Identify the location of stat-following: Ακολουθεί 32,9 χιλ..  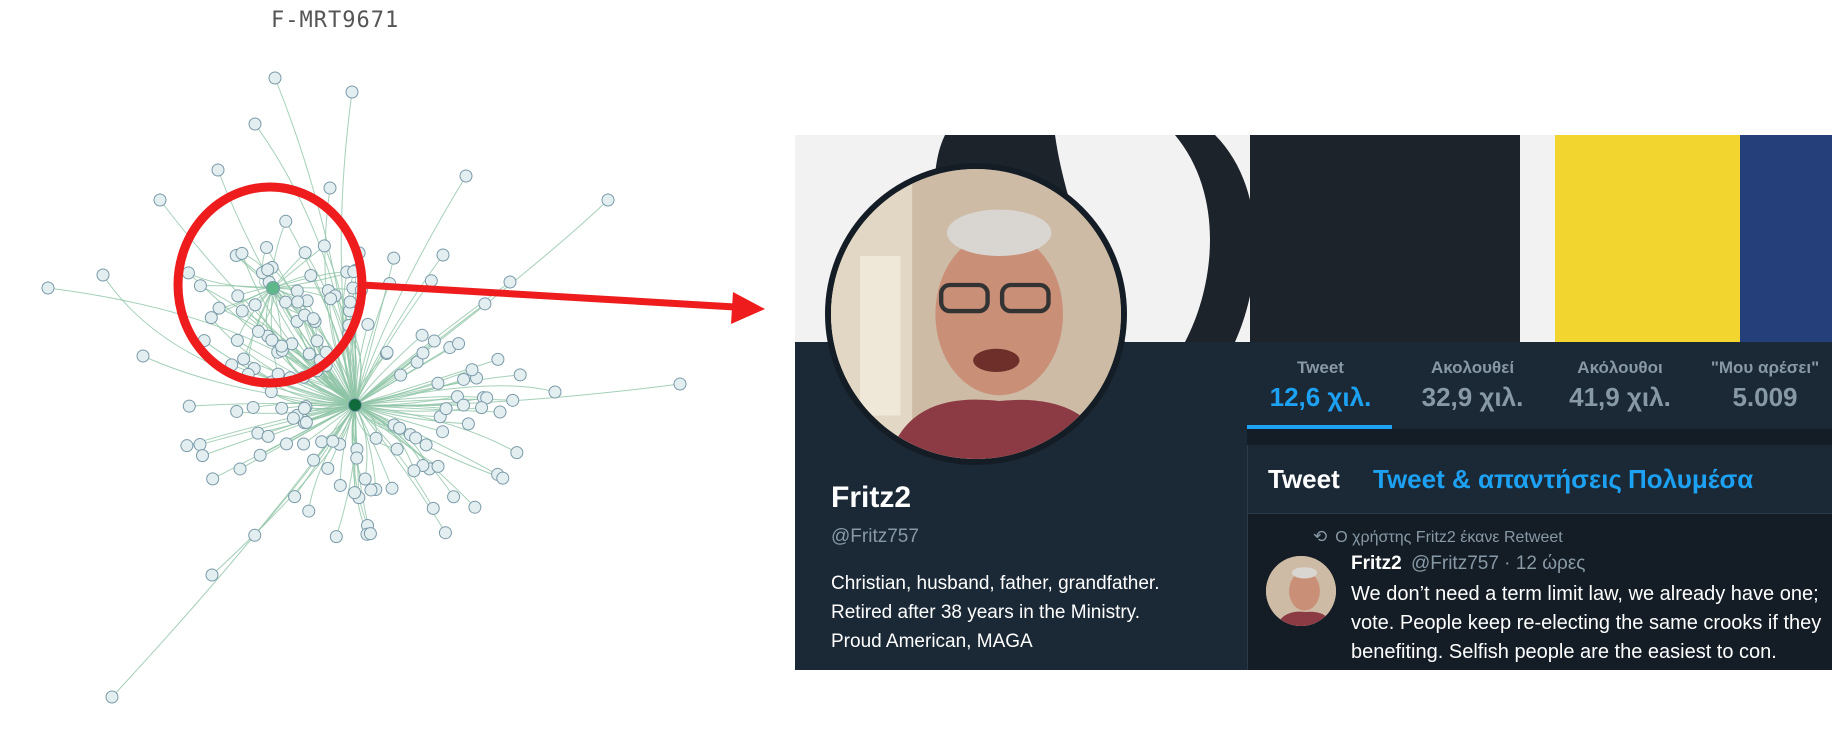
(1472, 385).